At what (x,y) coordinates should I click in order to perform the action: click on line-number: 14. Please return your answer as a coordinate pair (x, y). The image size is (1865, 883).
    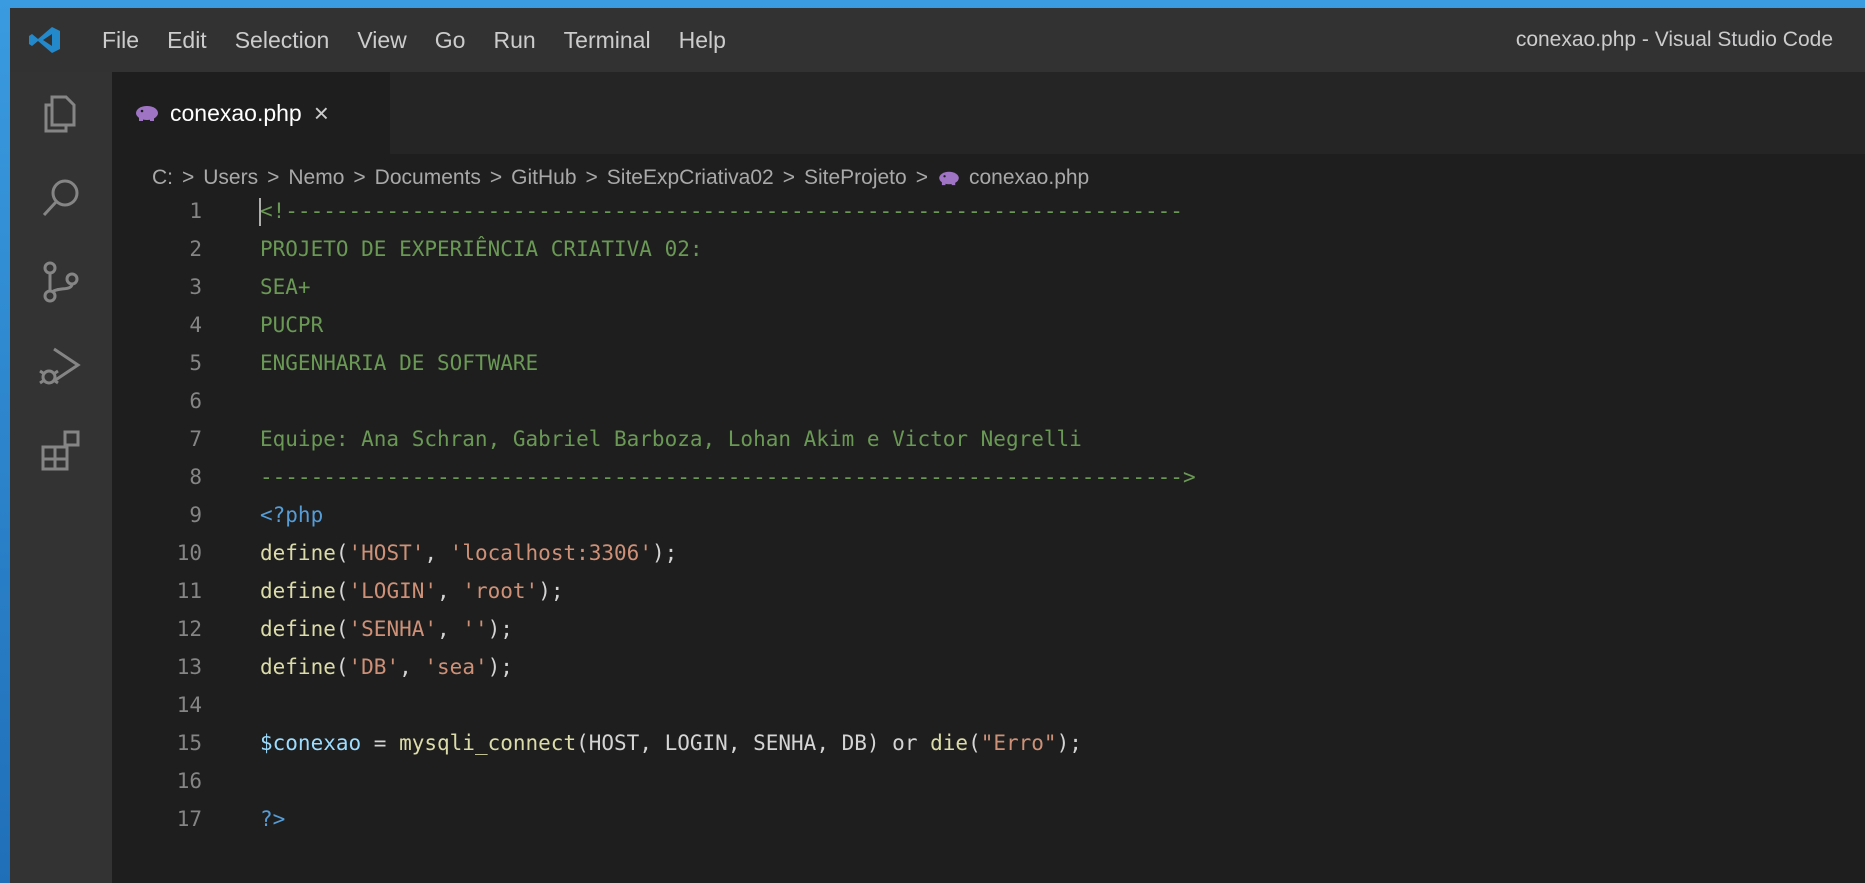
    Looking at the image, I should click on (189, 705).